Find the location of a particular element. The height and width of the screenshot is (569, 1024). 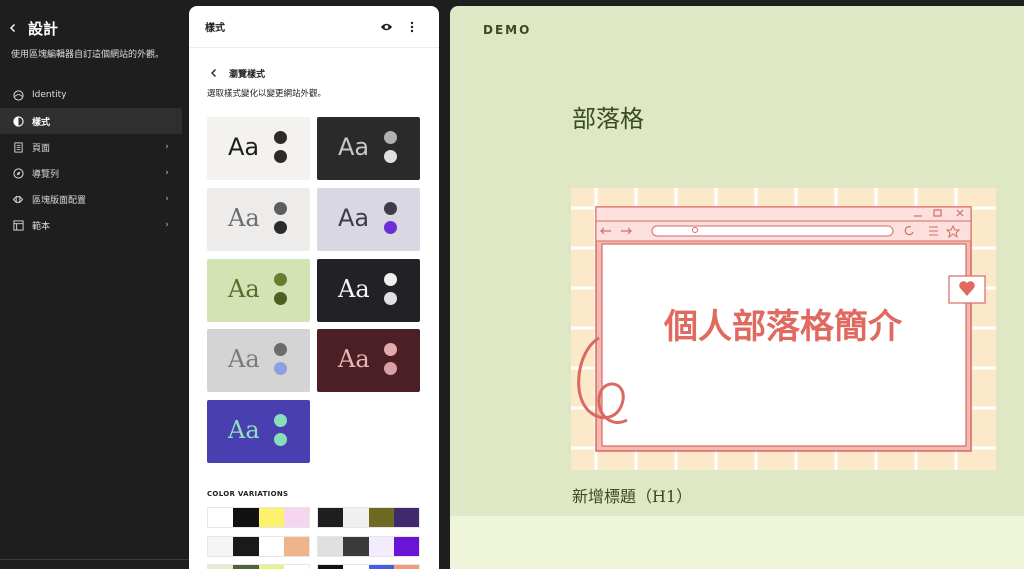

style-book-button is located at coordinates (386, 27).